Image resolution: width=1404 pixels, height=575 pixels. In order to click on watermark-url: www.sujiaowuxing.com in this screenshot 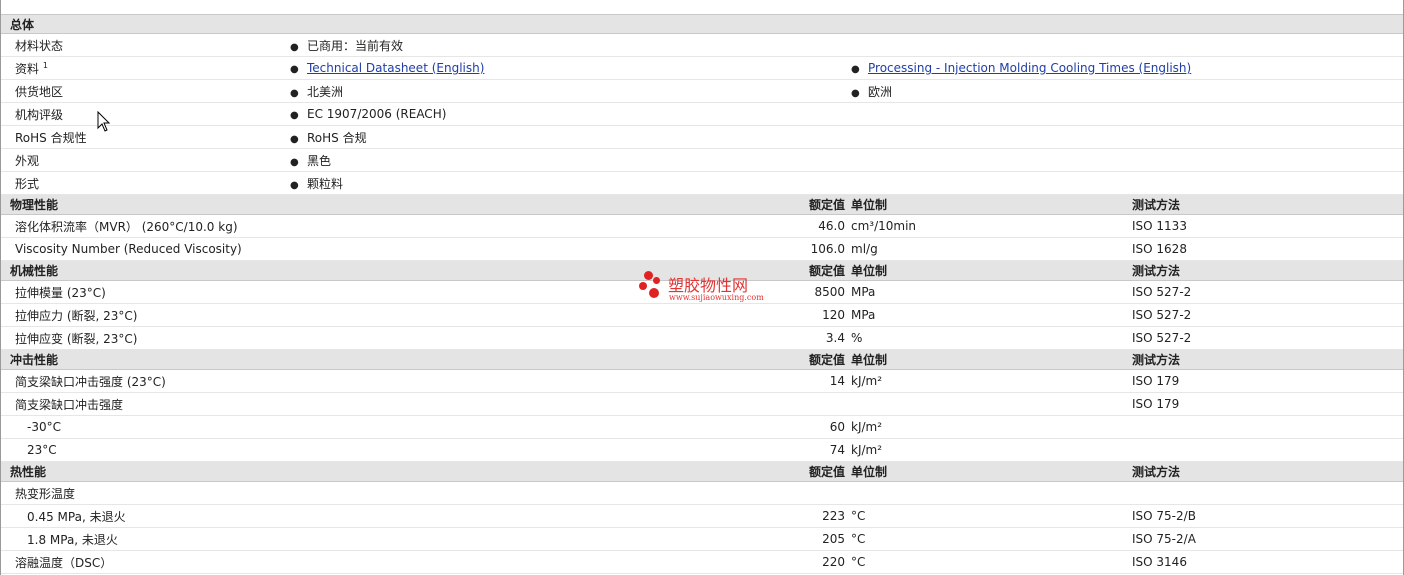, I will do `click(716, 297)`.